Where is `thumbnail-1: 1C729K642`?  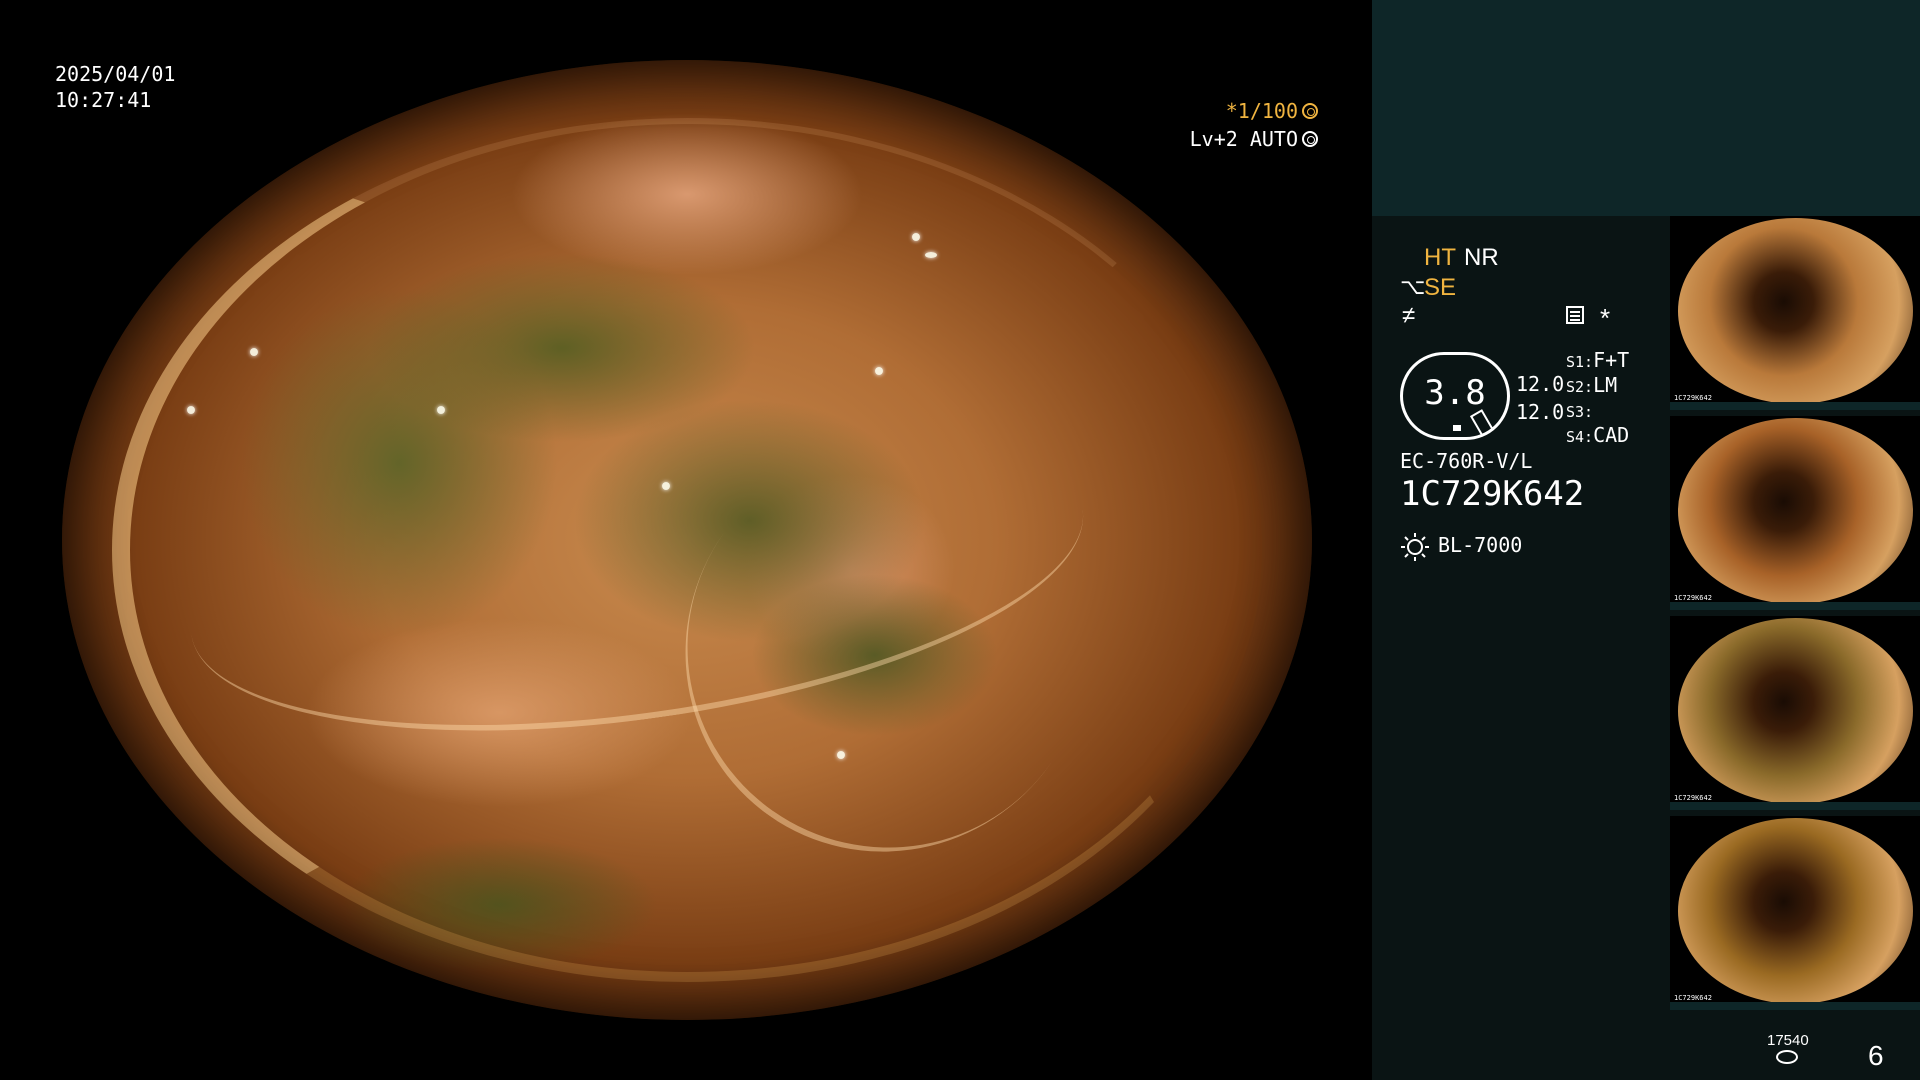
thumbnail-1: 1C729K642 is located at coordinates (1795, 313).